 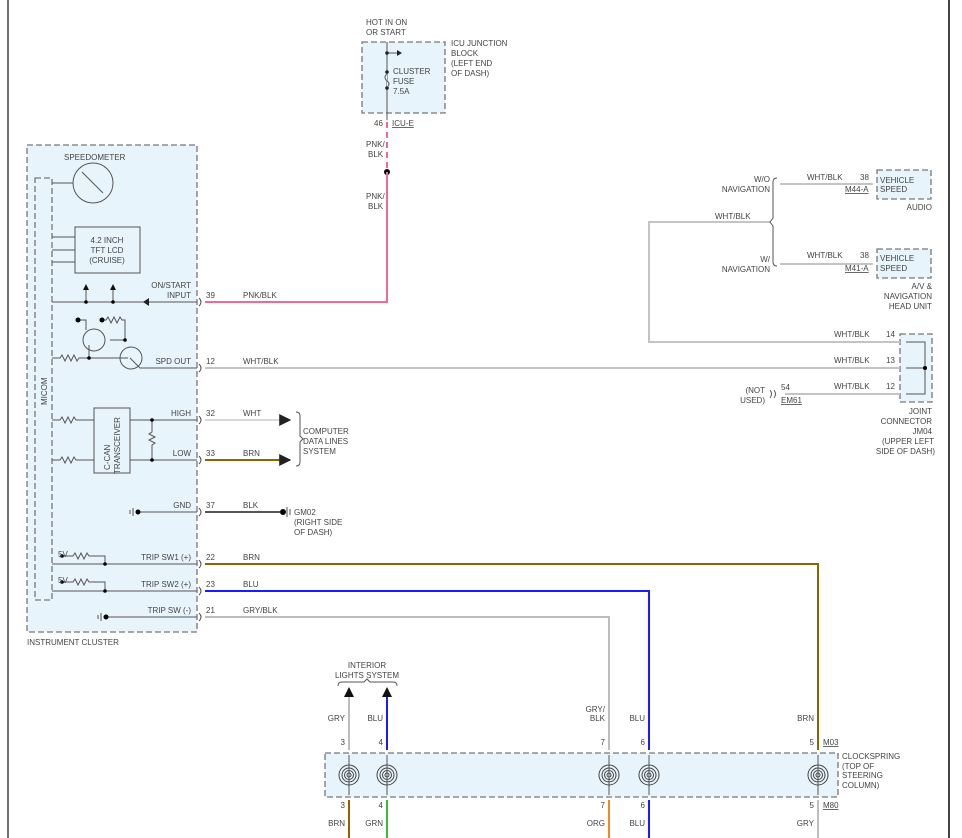 What do you see at coordinates (210, 295) in the screenshot?
I see `pin-number: 39` at bounding box center [210, 295].